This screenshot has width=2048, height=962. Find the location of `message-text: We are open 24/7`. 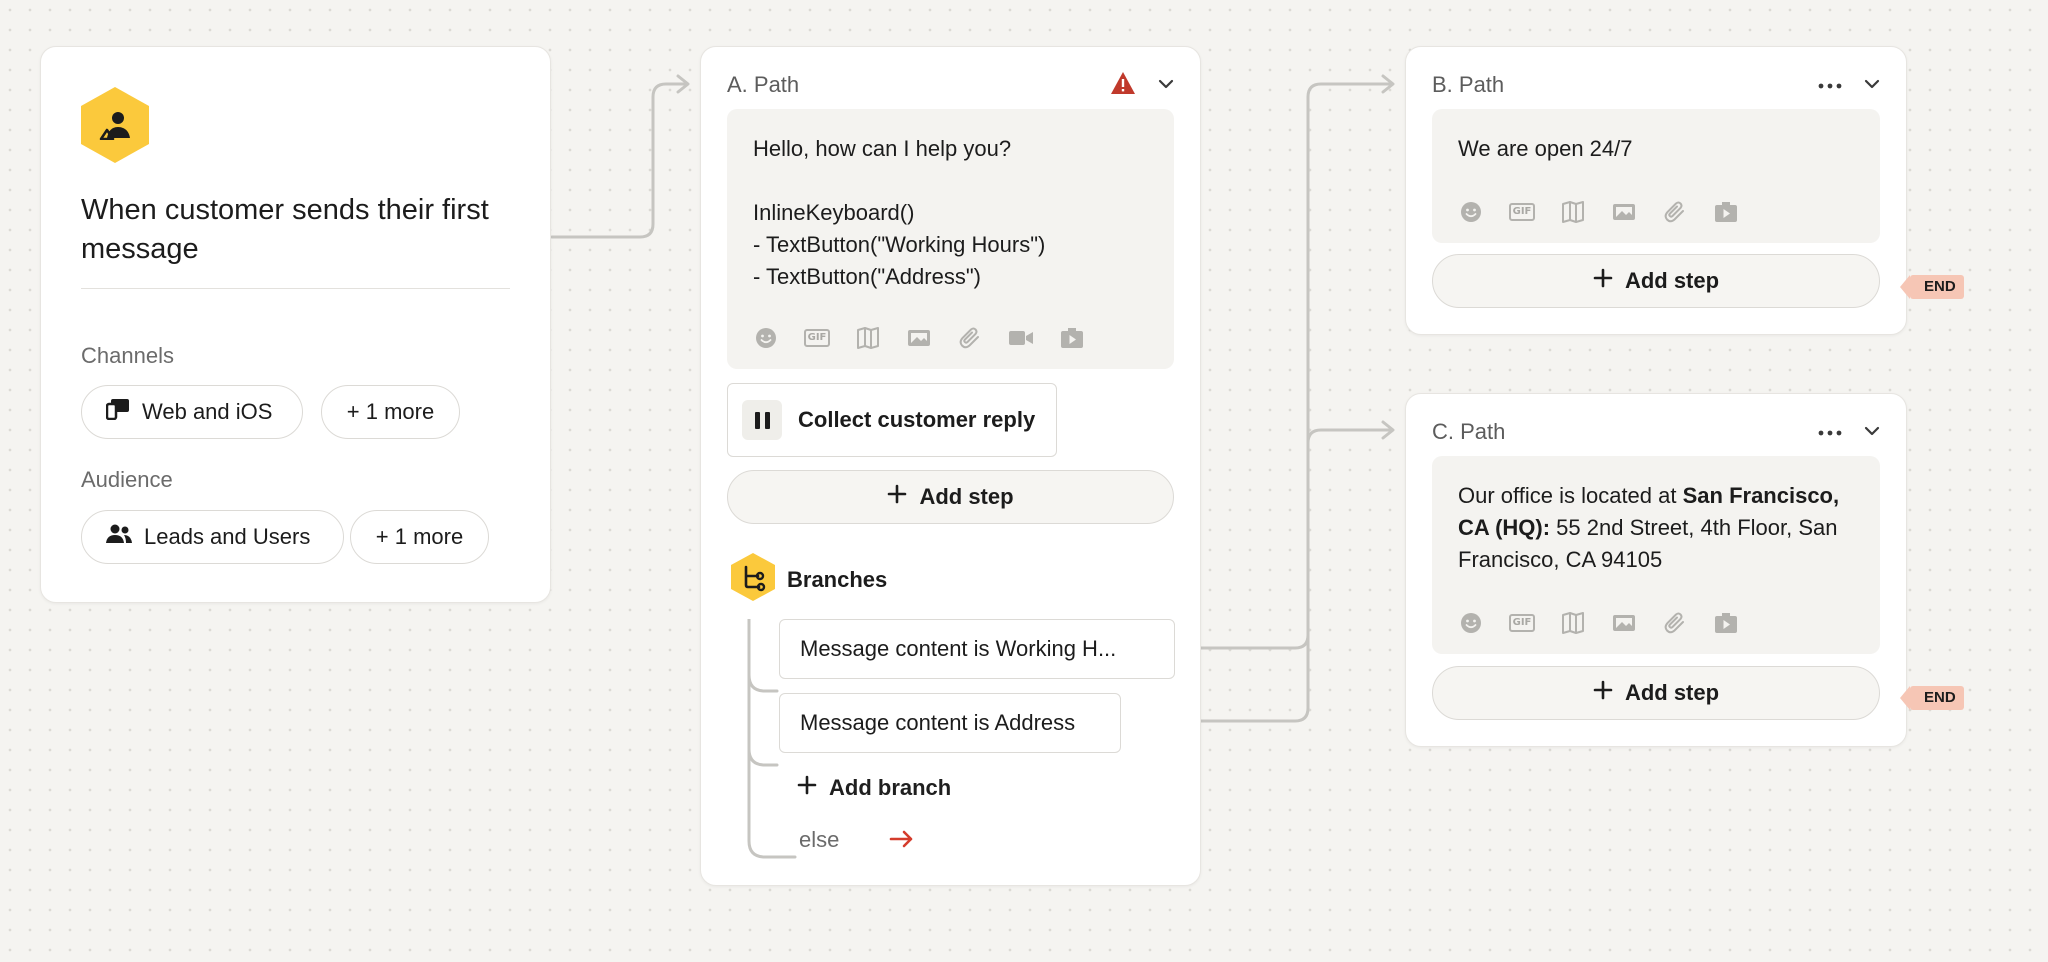

message-text: We are open 24/7 is located at coordinates (1545, 148).